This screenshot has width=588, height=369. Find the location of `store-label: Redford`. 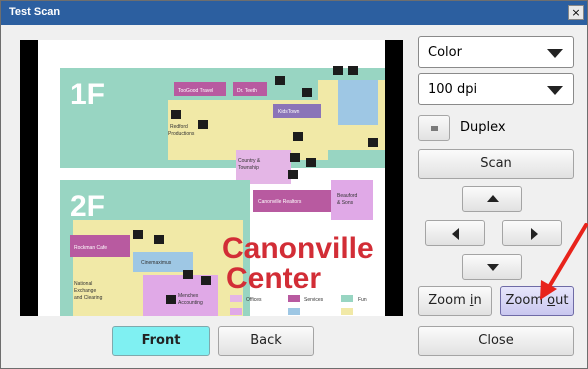

store-label: Redford is located at coordinates (179, 127).